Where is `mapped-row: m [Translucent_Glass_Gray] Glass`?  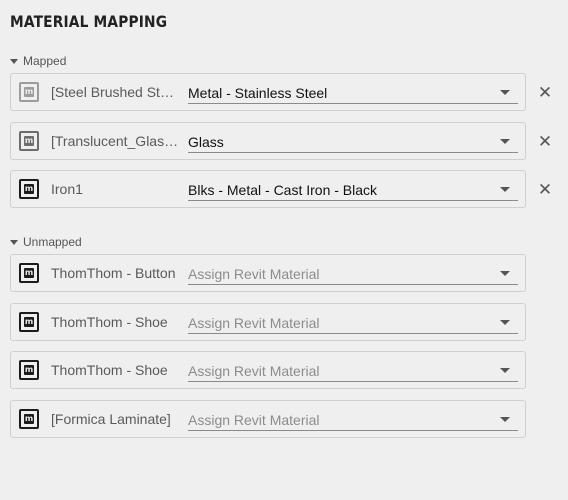 mapped-row: m [Translucent_Glass_Gray] Glass is located at coordinates (268, 141).